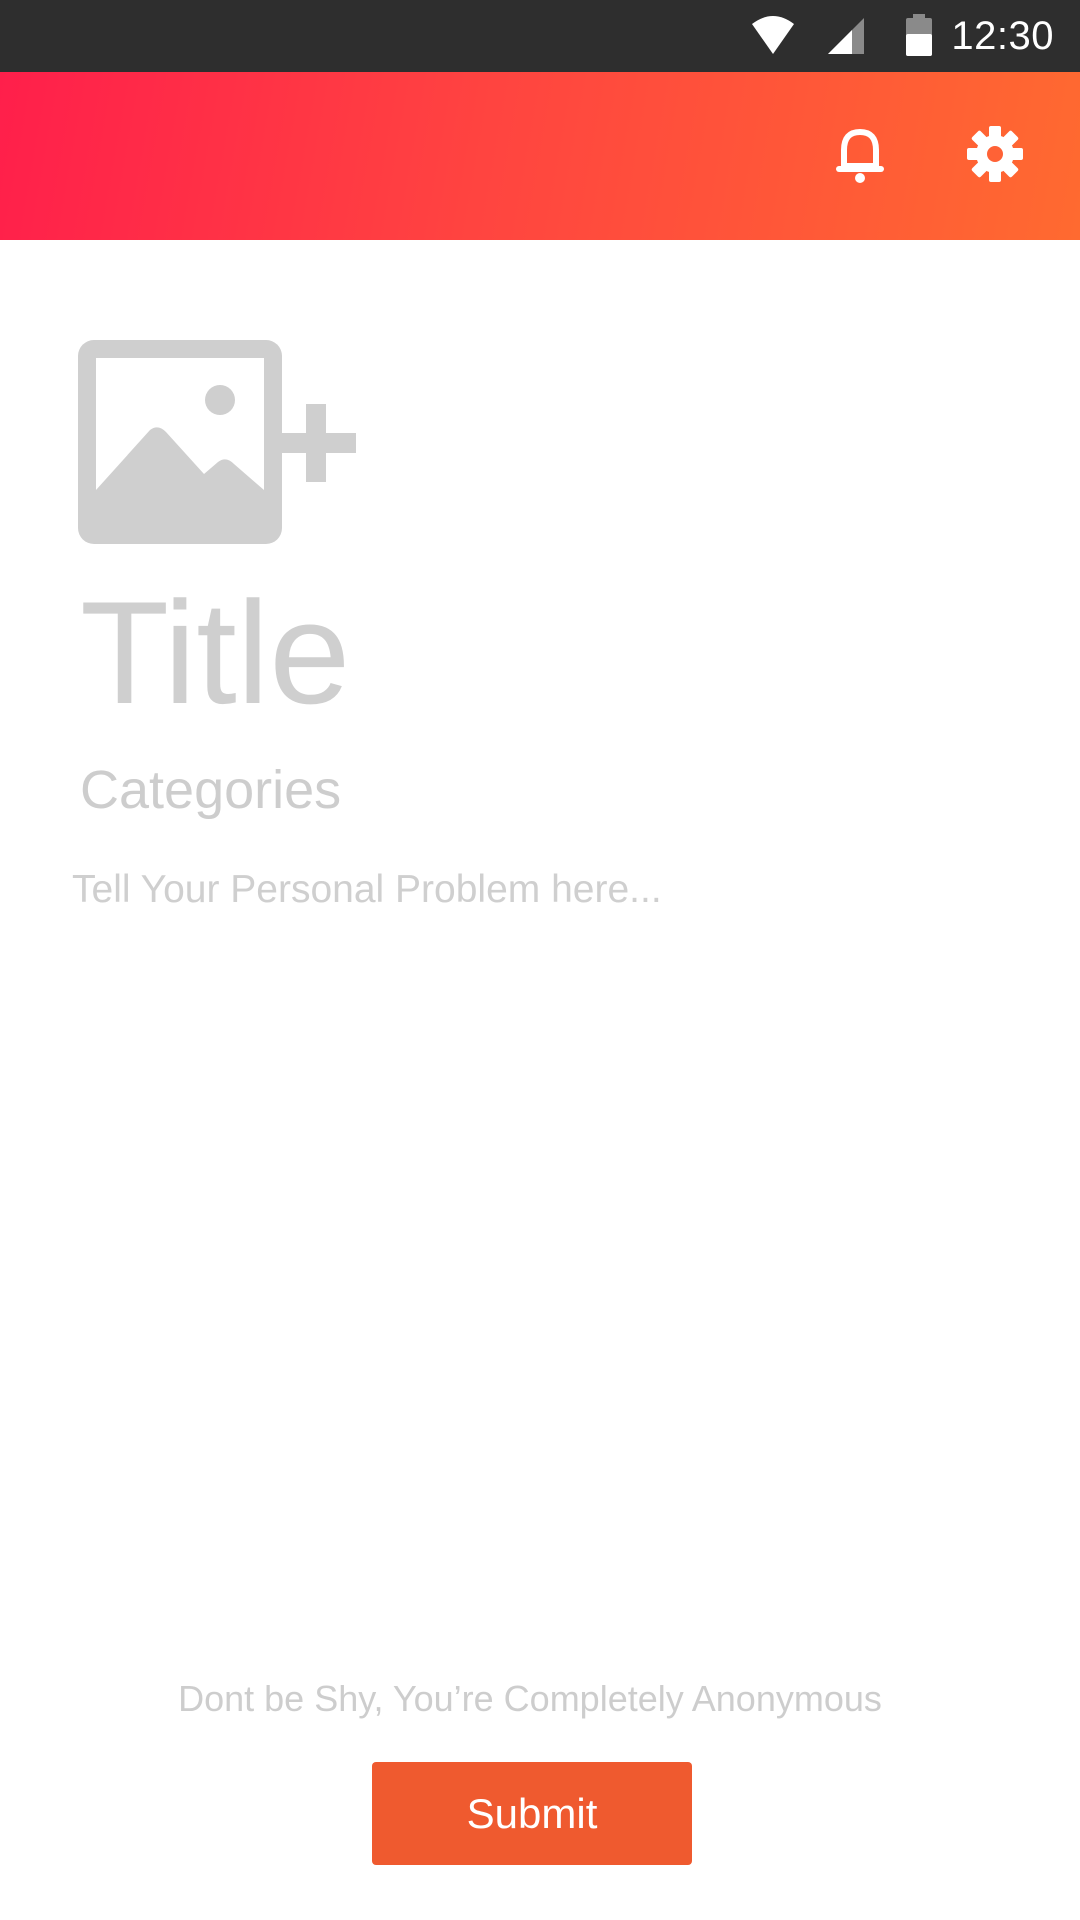  Describe the element at coordinates (773, 38) in the screenshot. I see `wifi-icon` at that location.